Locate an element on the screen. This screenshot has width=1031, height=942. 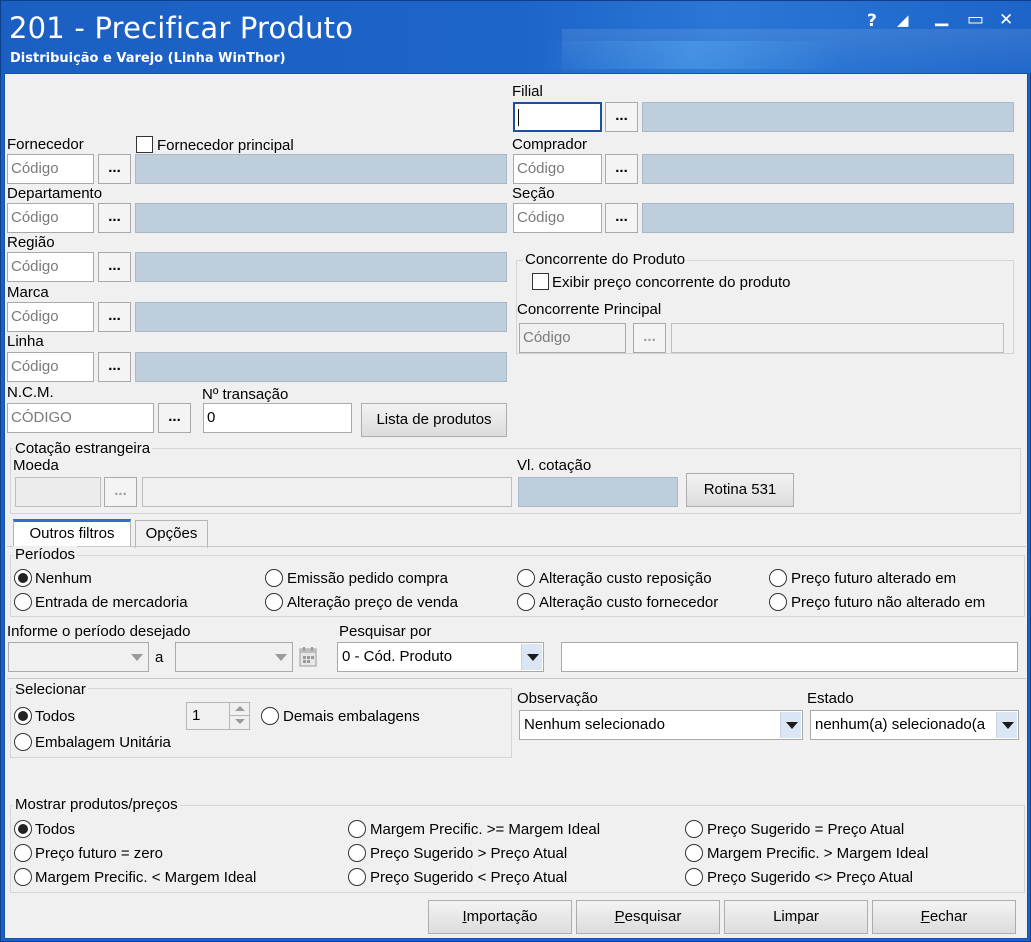
comprador-code-input: Código is located at coordinates (557, 169).